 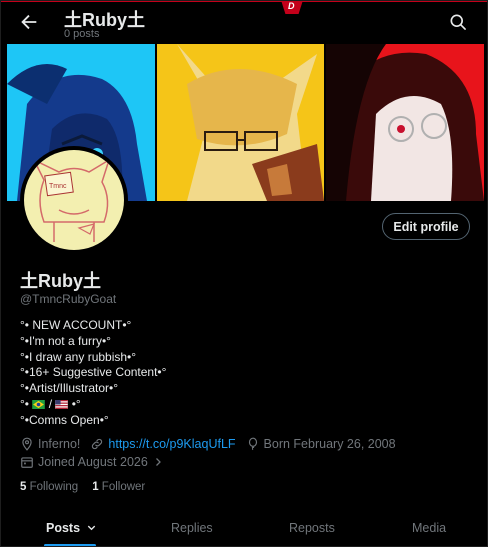 I want to click on back-arrow-icon, so click(x=29, y=22).